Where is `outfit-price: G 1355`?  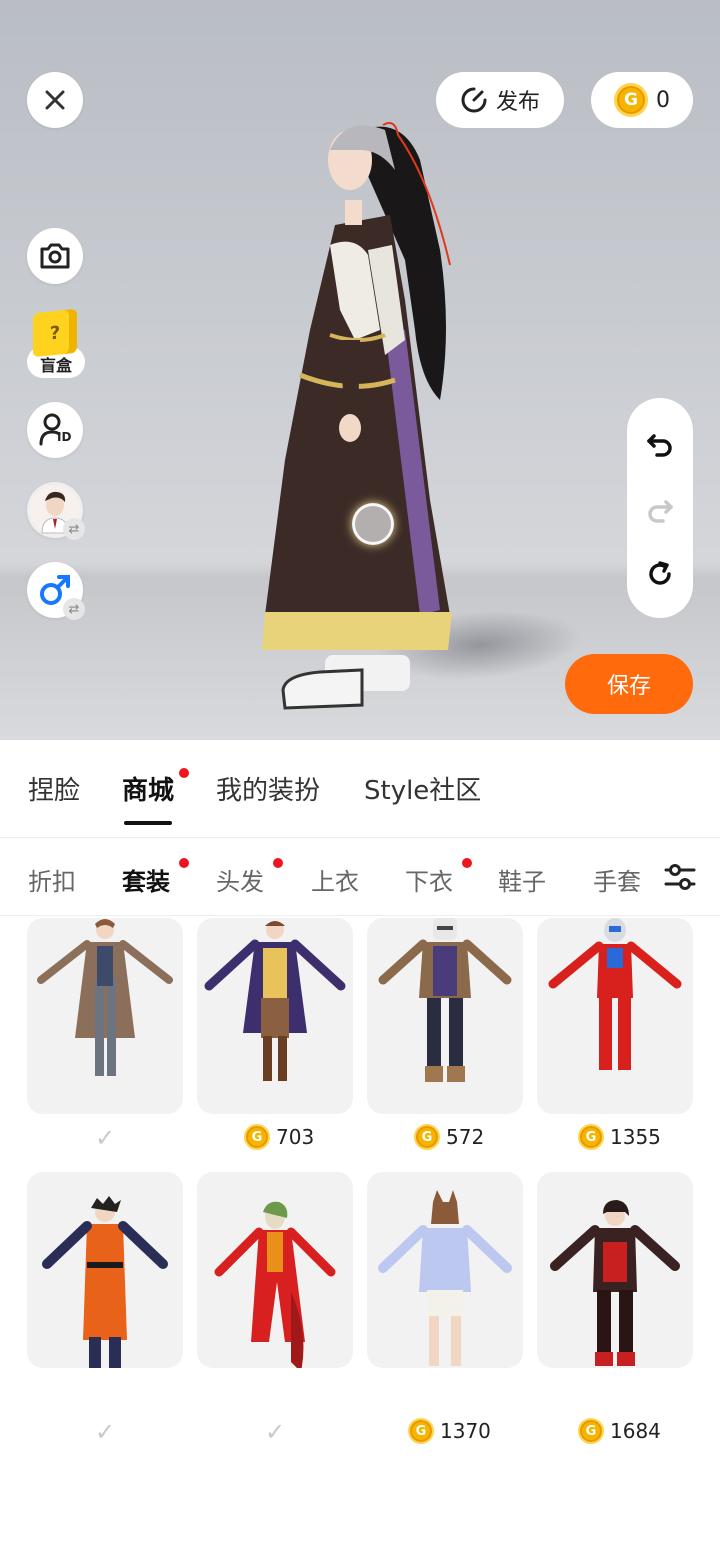 outfit-price: G 1355 is located at coordinates (619, 1137).